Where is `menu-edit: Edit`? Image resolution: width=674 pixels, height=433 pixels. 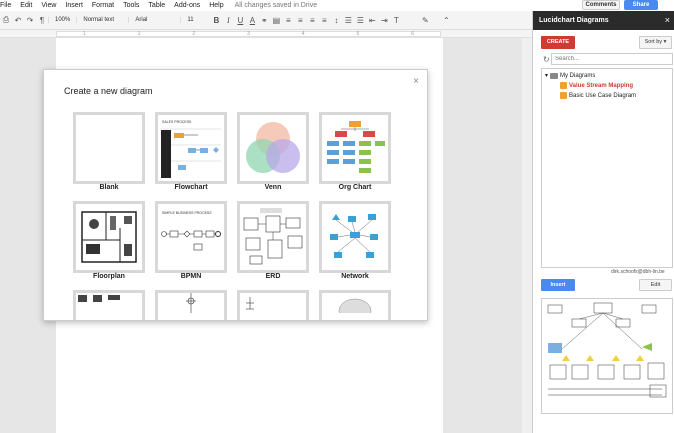 menu-edit: Edit is located at coordinates (26, 5).